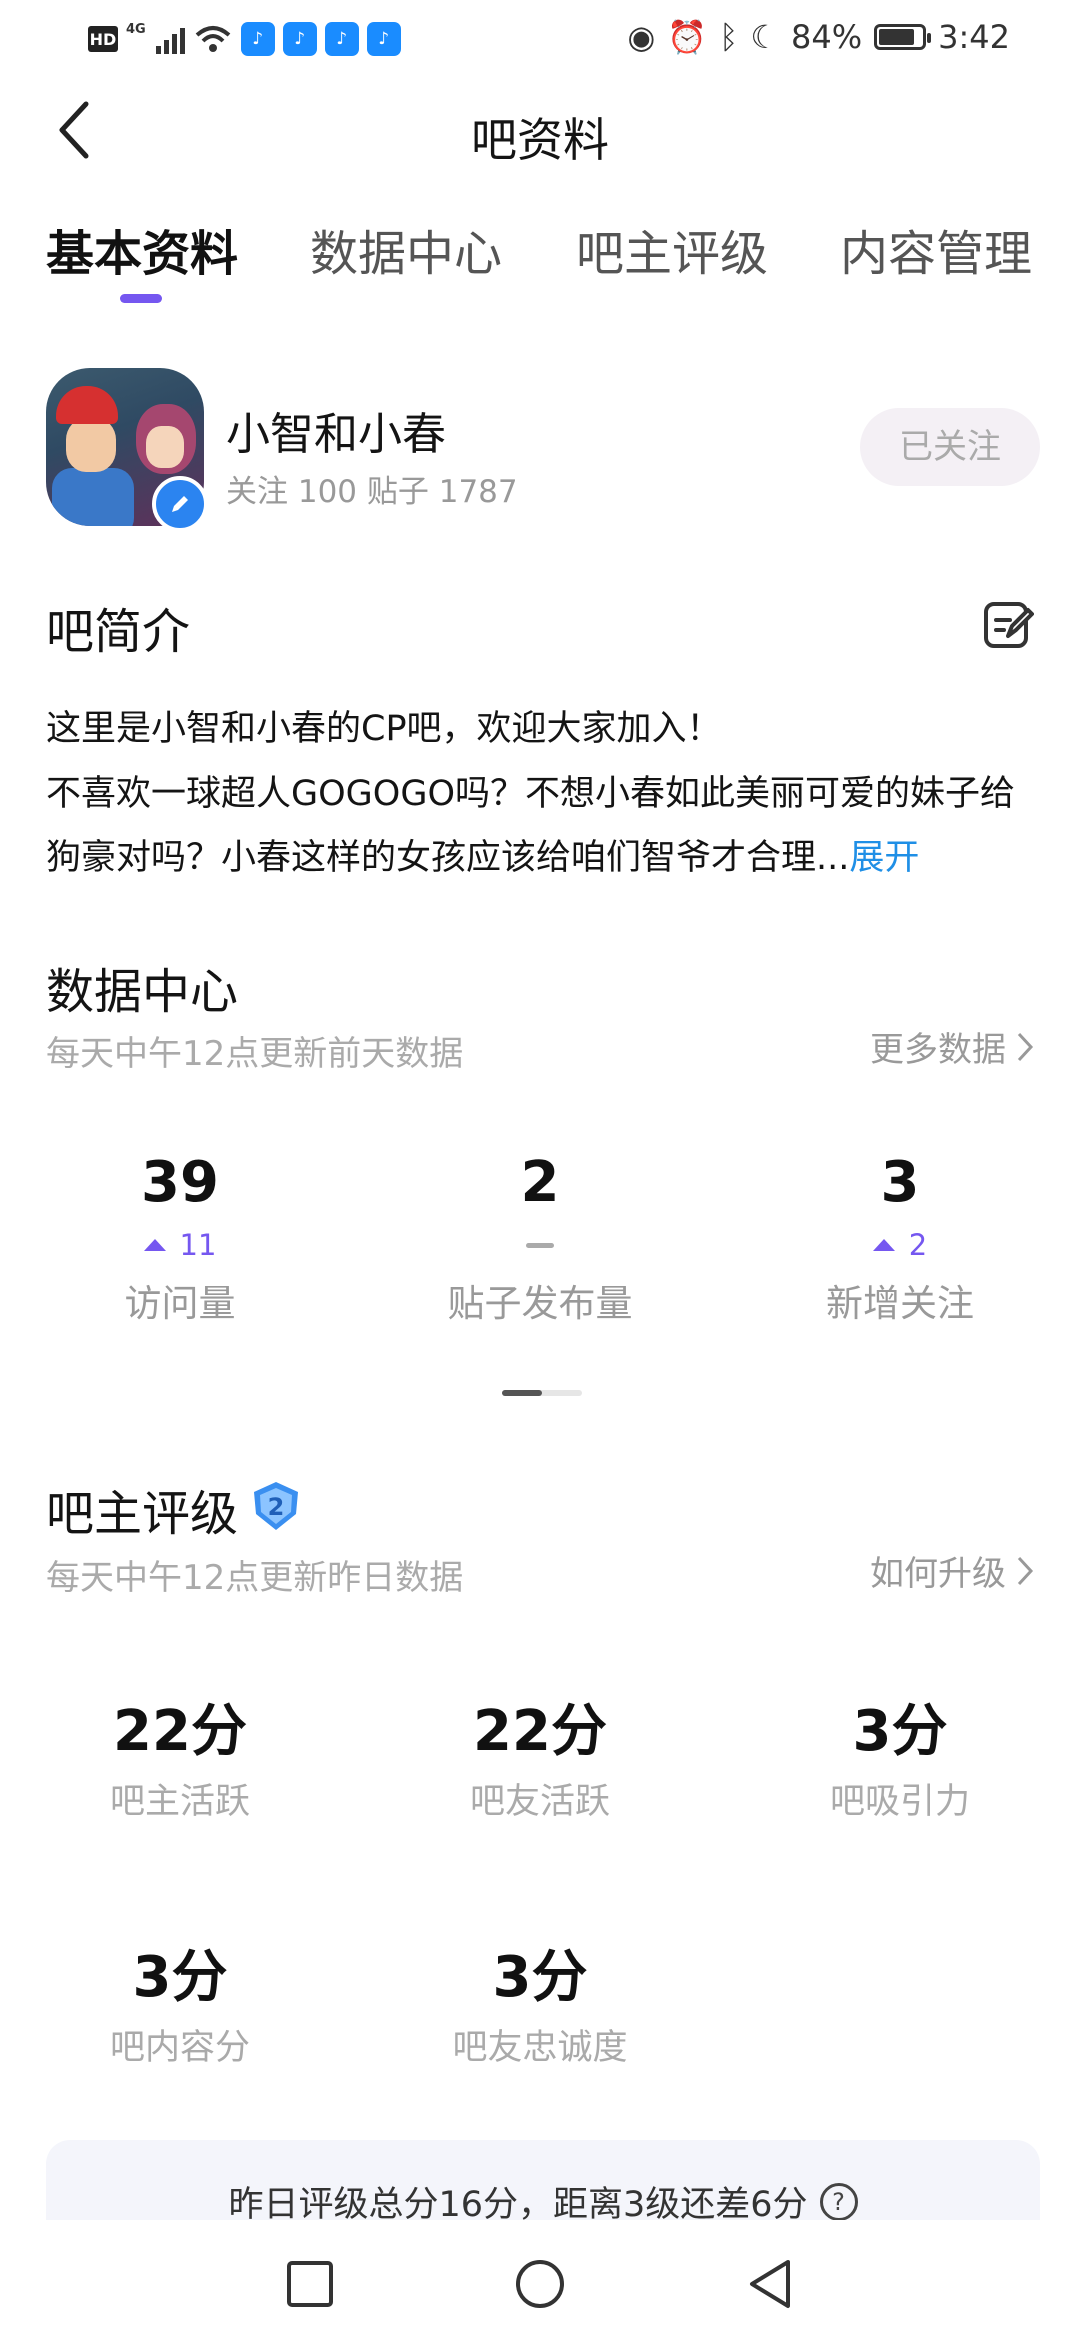  I want to click on score-member-activity: 22分 吧友活跃, so click(540, 1755).